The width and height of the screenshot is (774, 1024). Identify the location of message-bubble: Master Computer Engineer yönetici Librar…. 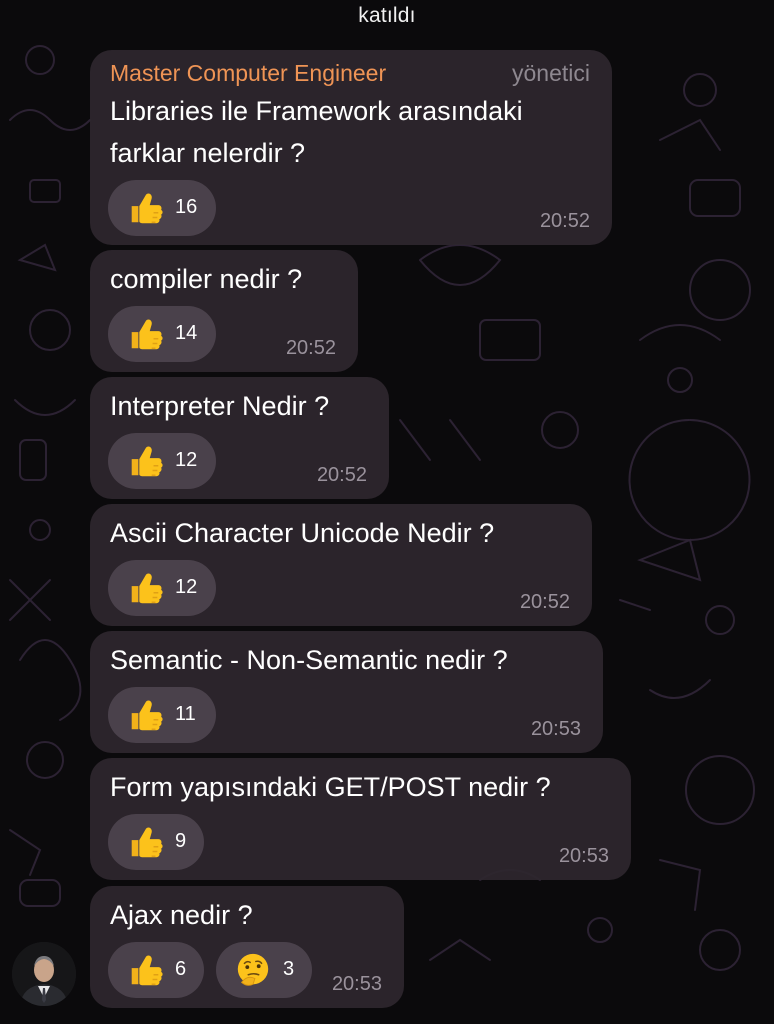
(351, 147).